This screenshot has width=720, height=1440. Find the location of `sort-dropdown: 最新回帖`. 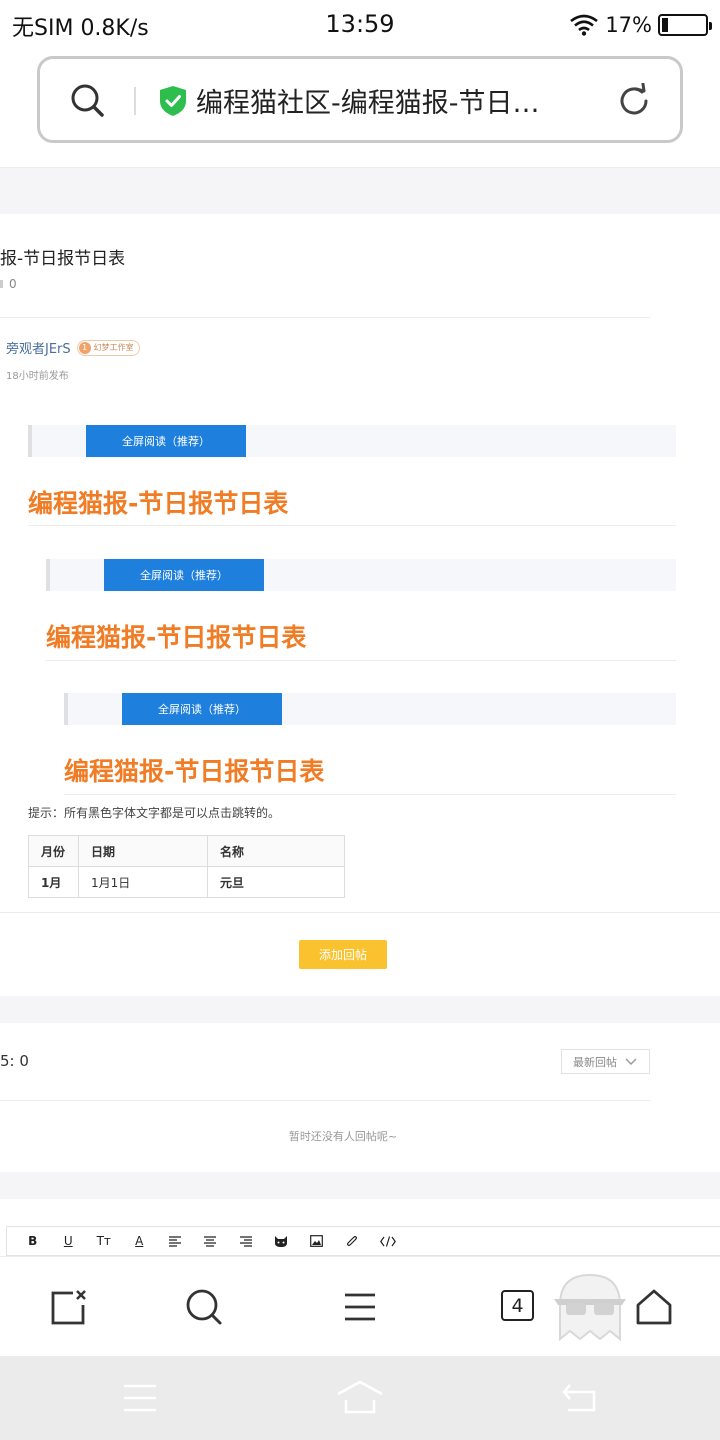

sort-dropdown: 最新回帖 is located at coordinates (605, 1061).